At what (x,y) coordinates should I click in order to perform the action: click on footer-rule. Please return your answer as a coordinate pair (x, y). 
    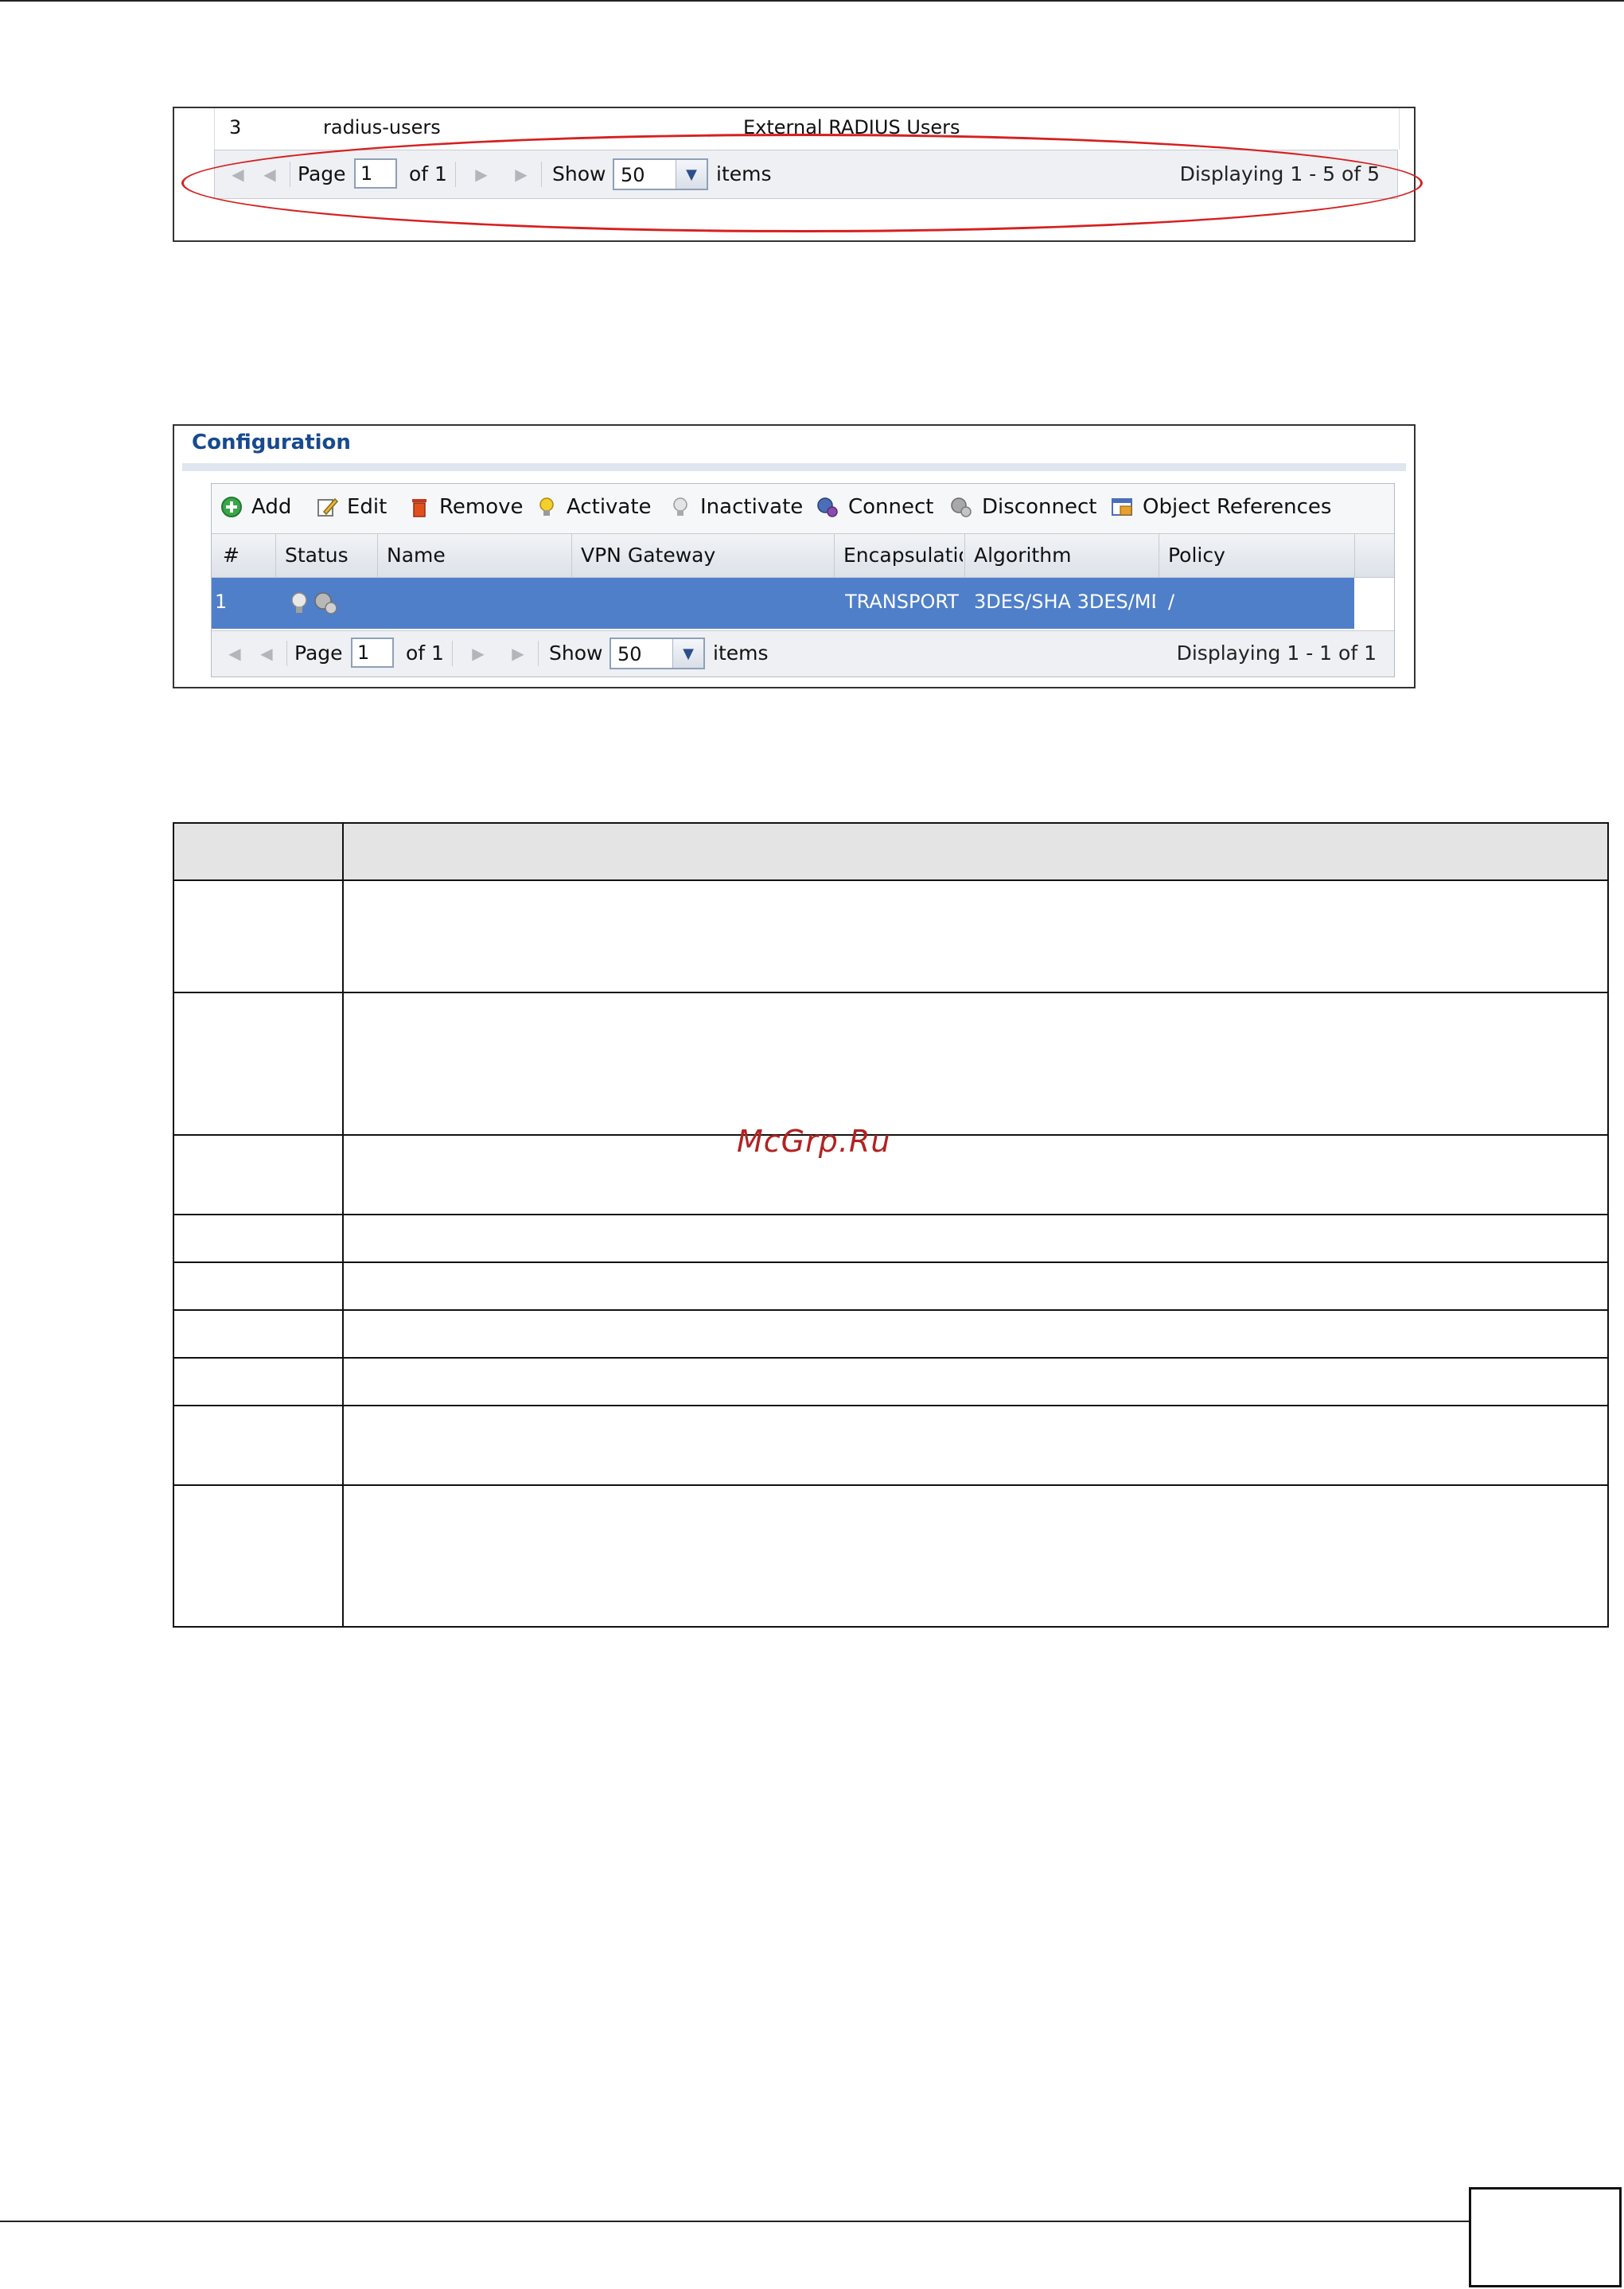
    Looking at the image, I should click on (734, 2221).